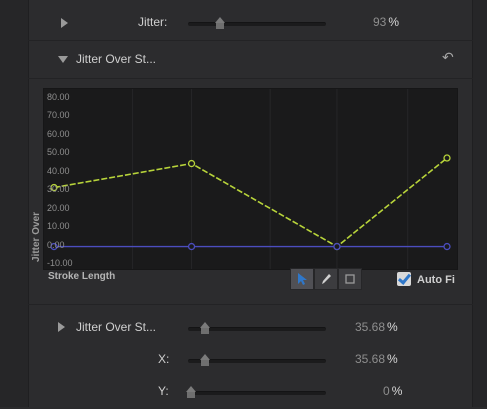  I want to click on x-value-unit: %, so click(392, 359).